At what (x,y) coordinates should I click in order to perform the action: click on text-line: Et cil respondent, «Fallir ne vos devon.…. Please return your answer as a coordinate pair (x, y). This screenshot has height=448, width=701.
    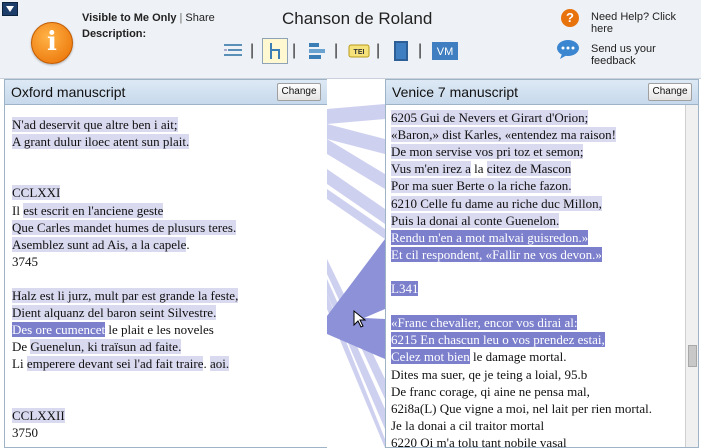
    Looking at the image, I should click on (496, 254).